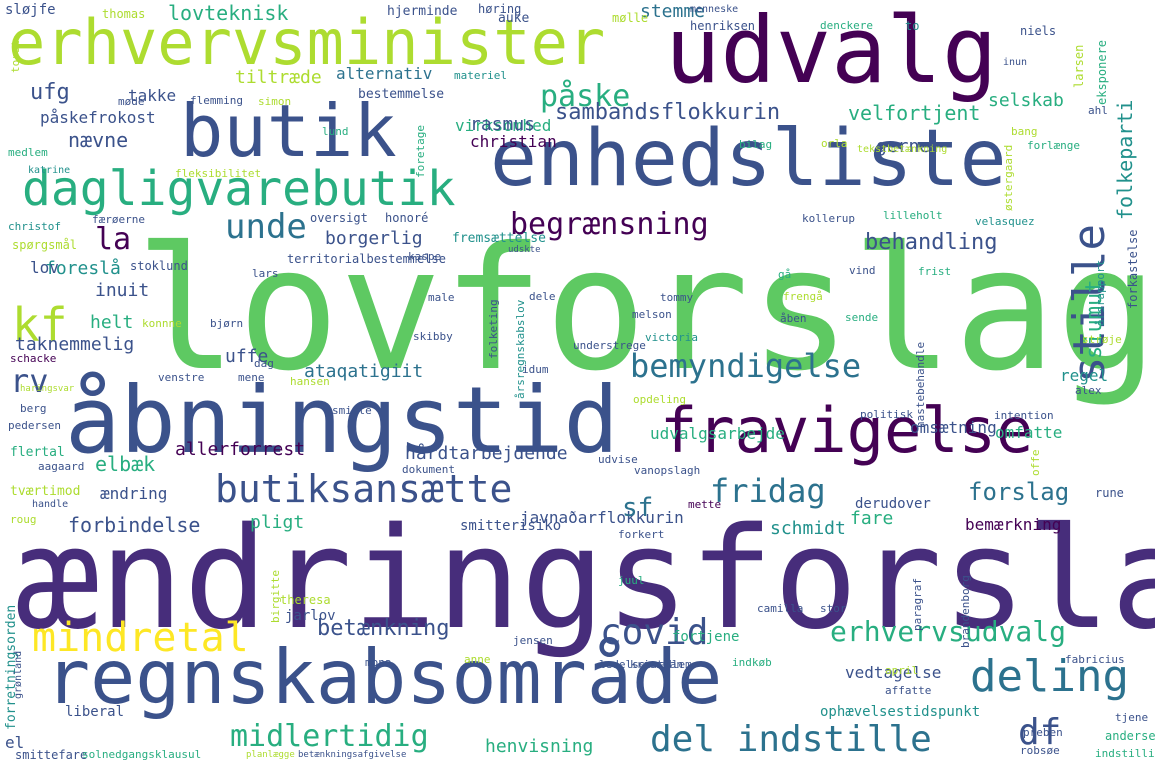 The width and height of the screenshot is (1155, 770). I want to click on cloud-word: midlertidig, so click(329, 736).